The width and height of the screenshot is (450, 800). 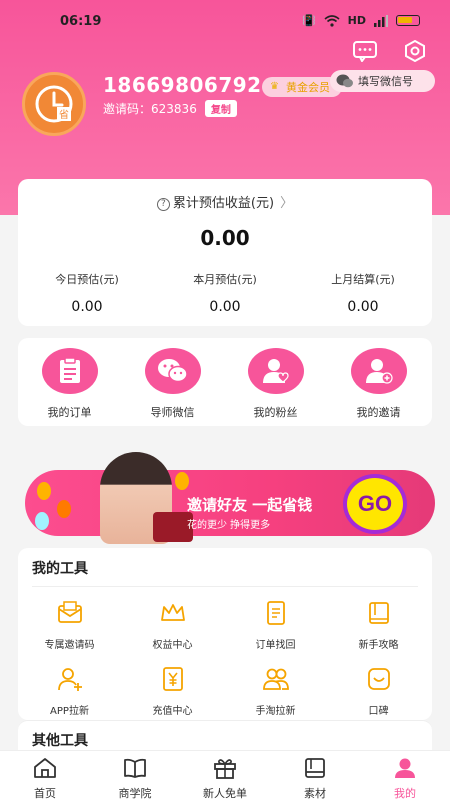 I want to click on quick-label: 我的订单, so click(x=69, y=412).